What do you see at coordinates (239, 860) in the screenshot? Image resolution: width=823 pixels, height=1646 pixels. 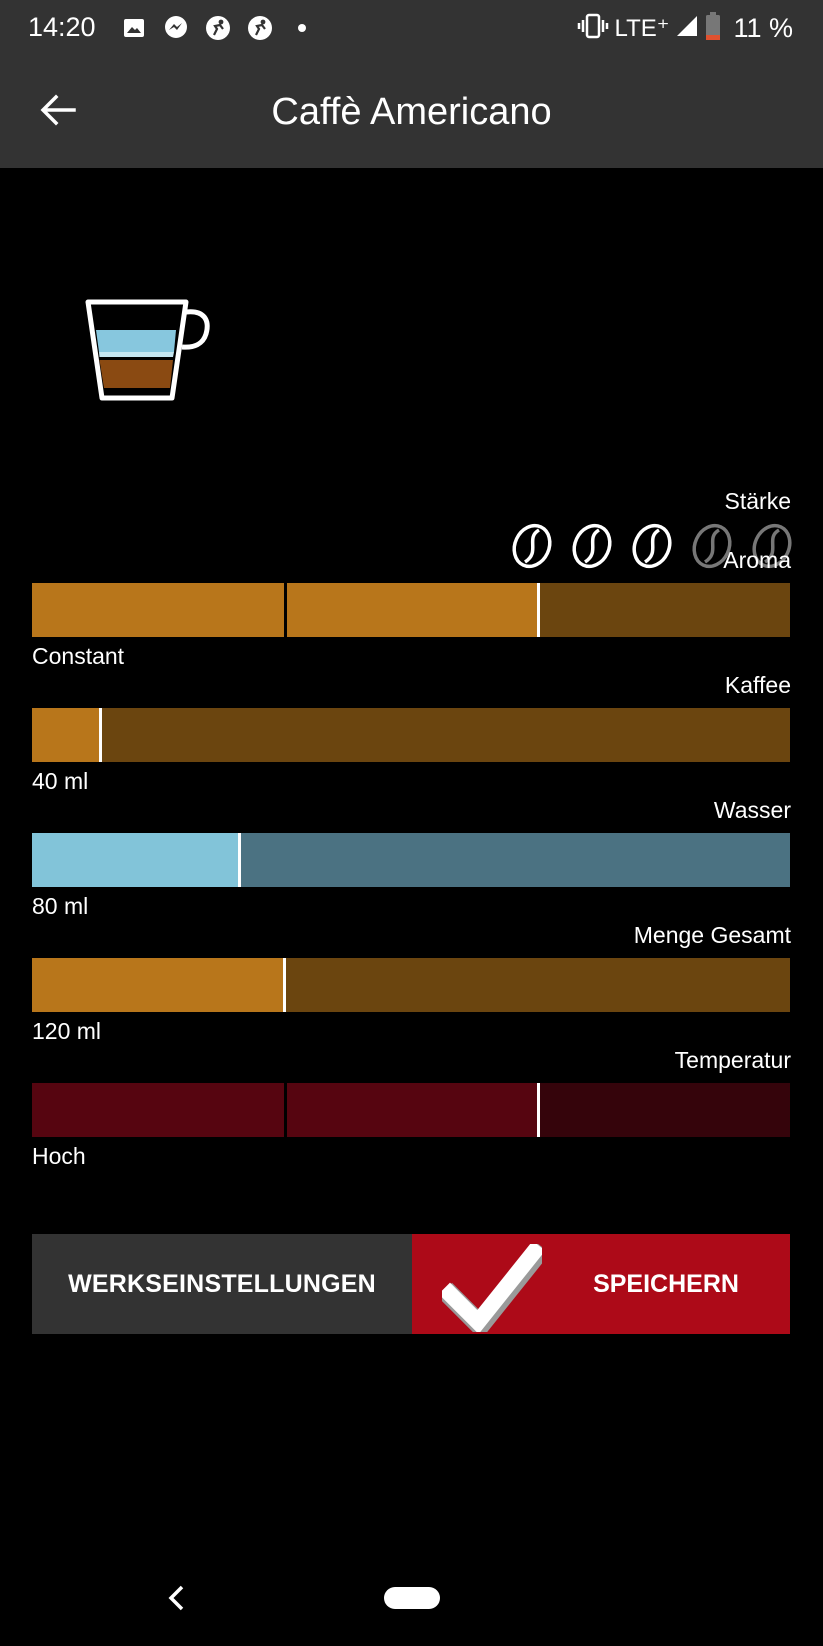 I see `slider-handle-wasser` at bounding box center [239, 860].